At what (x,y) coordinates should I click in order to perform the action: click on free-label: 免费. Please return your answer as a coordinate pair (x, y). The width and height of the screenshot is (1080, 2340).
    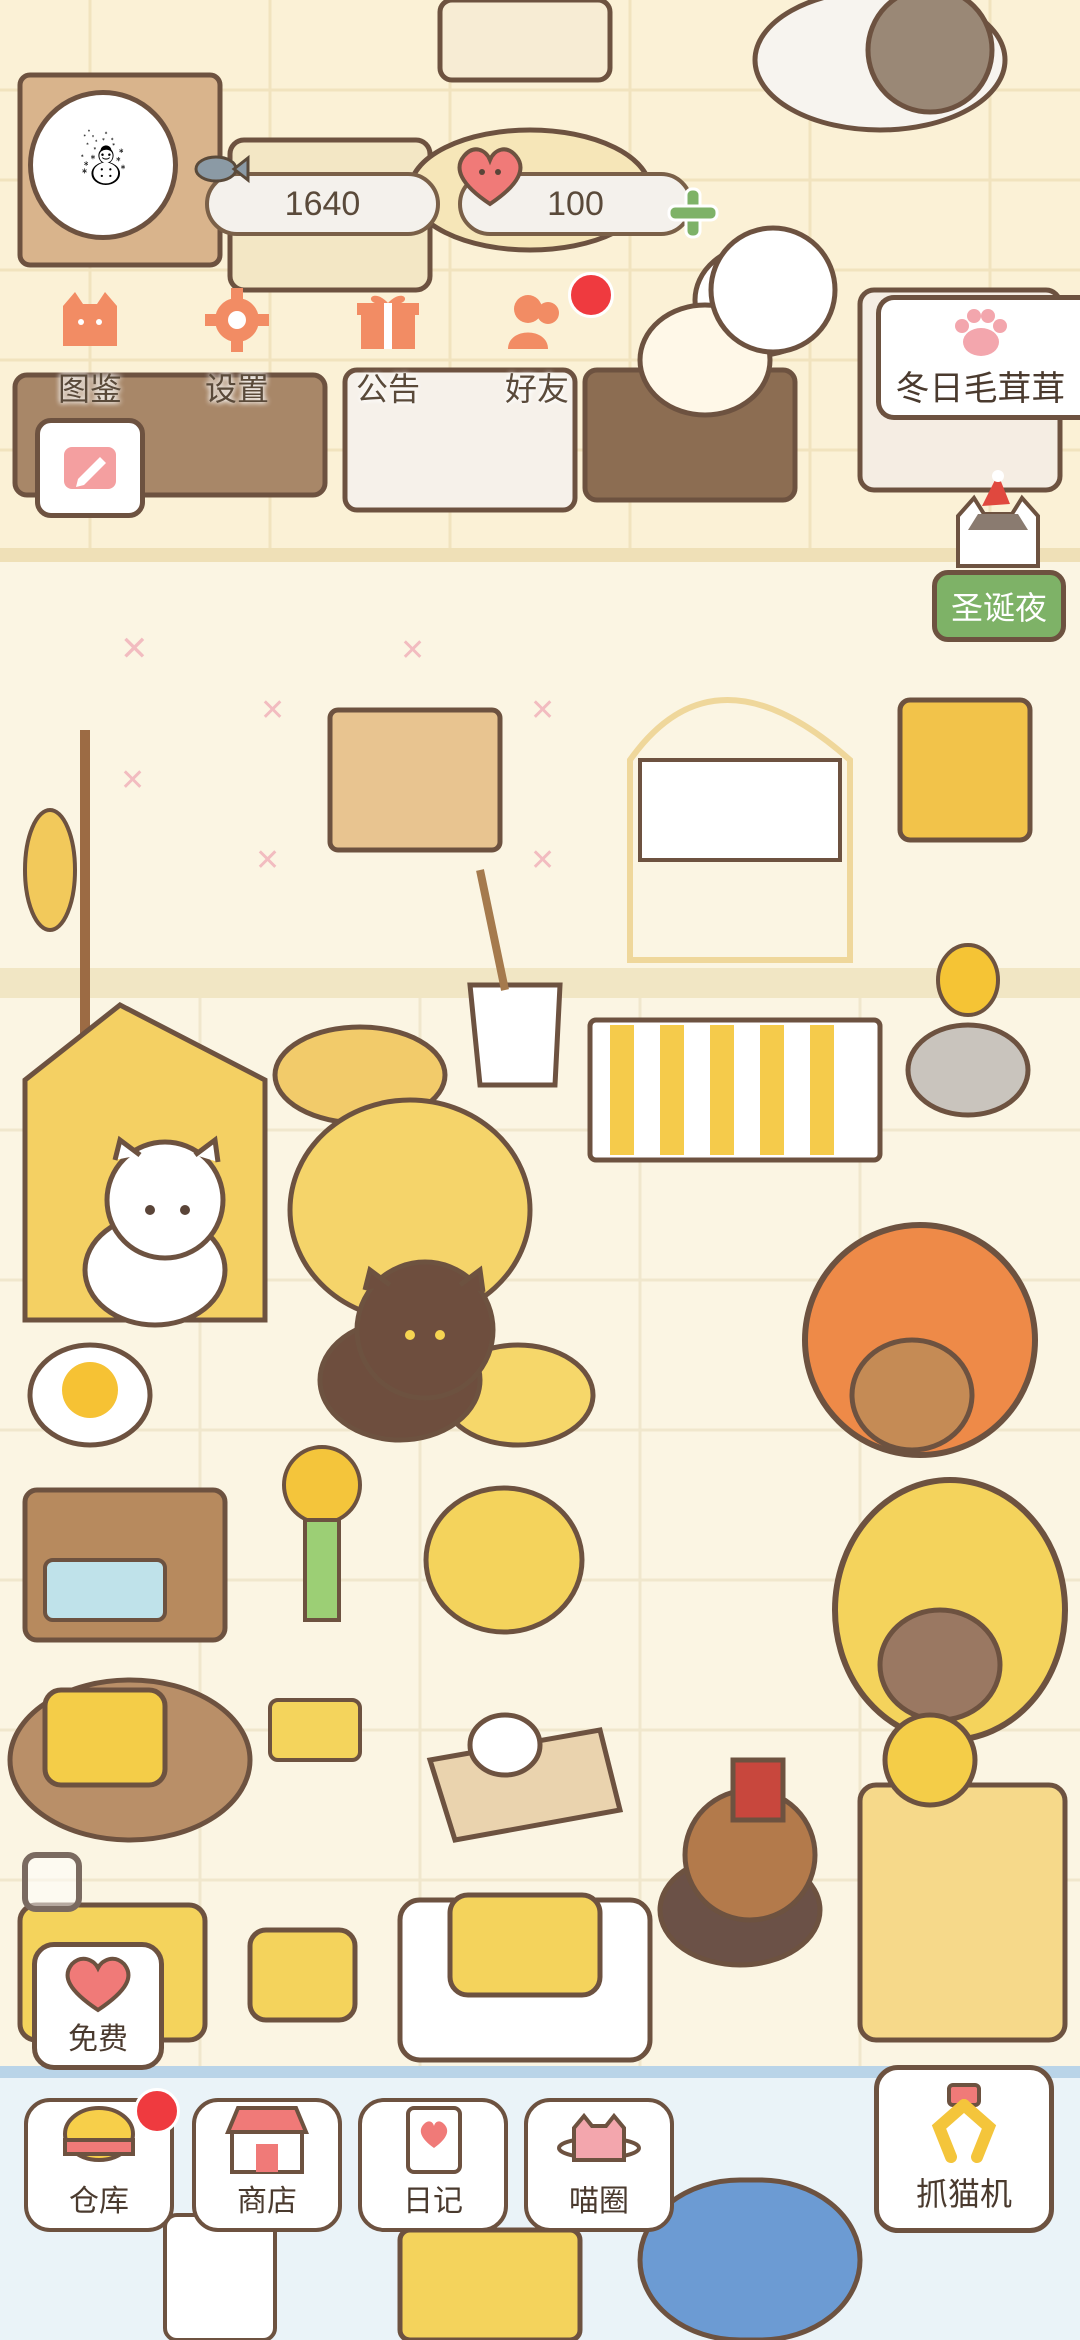
    Looking at the image, I should click on (98, 2039).